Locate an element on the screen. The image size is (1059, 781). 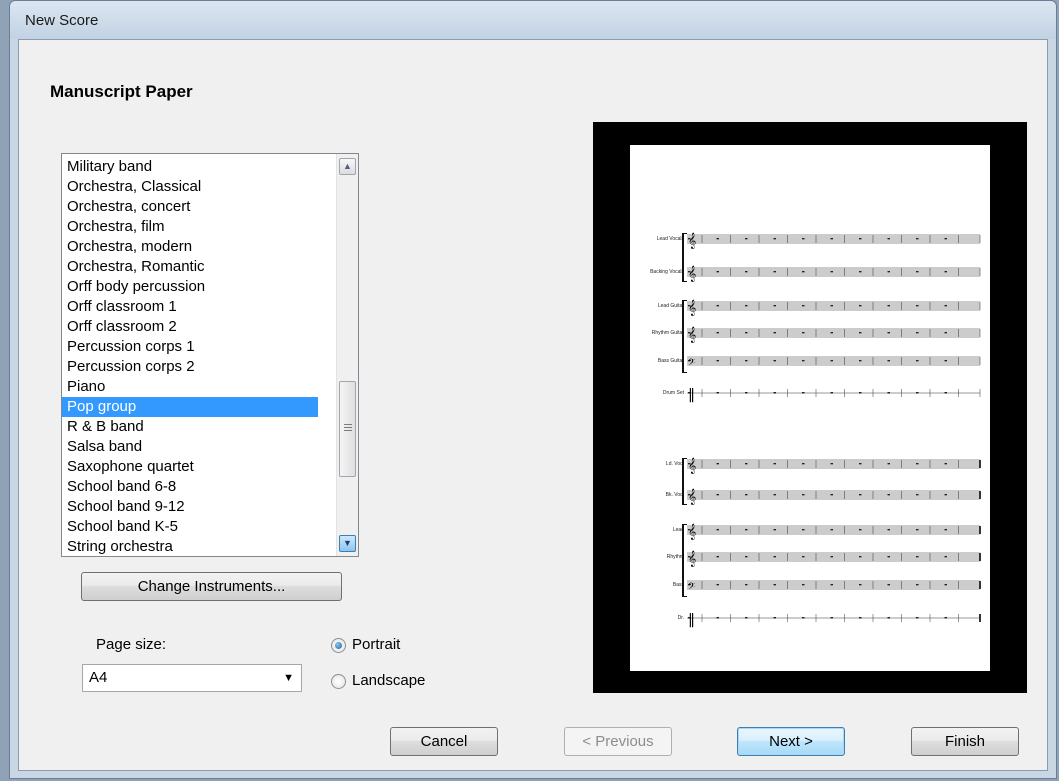
list-item: Orchestra, concert is located at coordinates (190, 207).